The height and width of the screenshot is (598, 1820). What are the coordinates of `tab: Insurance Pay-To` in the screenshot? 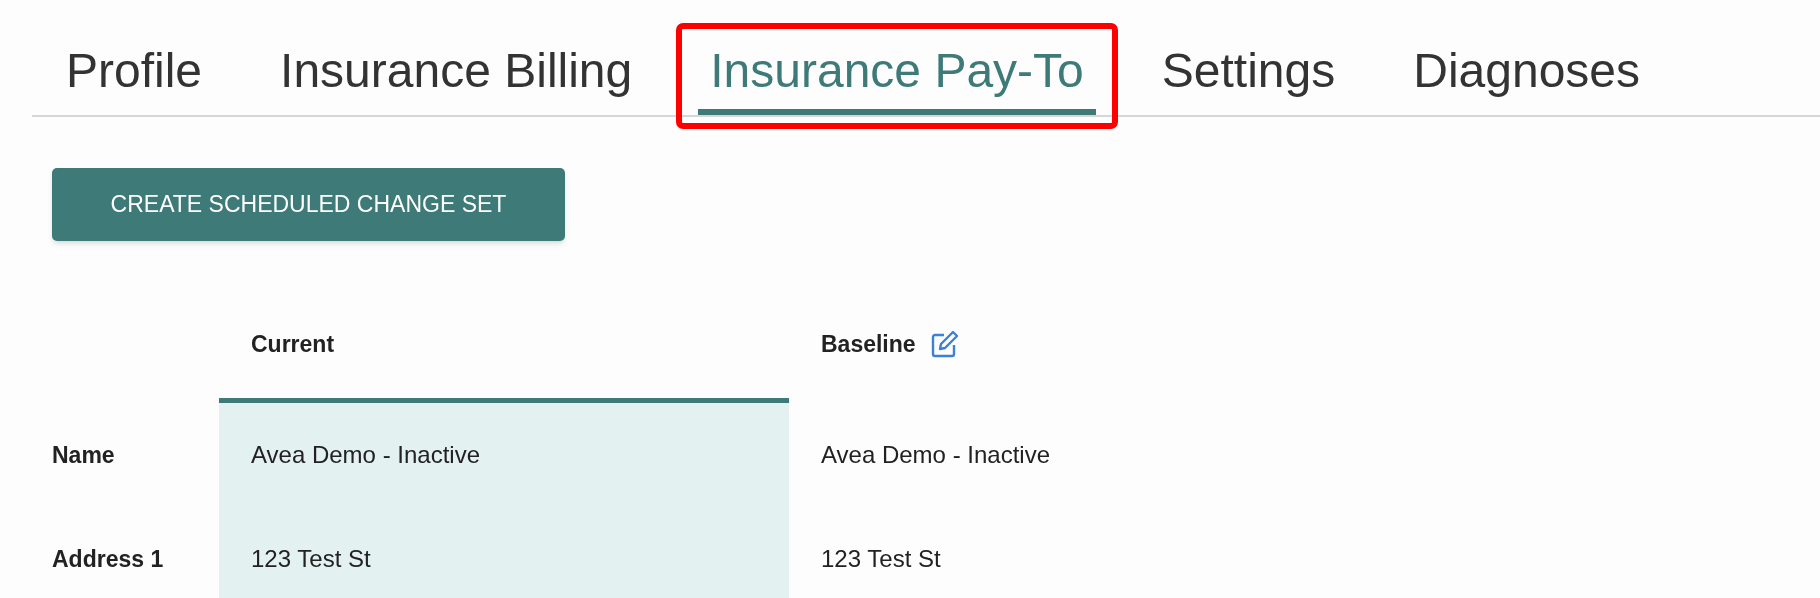 It's located at (897, 81).